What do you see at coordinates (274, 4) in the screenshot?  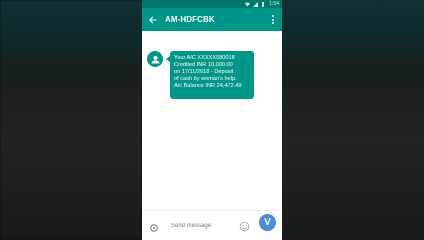 I see `status-time: 1:54` at bounding box center [274, 4].